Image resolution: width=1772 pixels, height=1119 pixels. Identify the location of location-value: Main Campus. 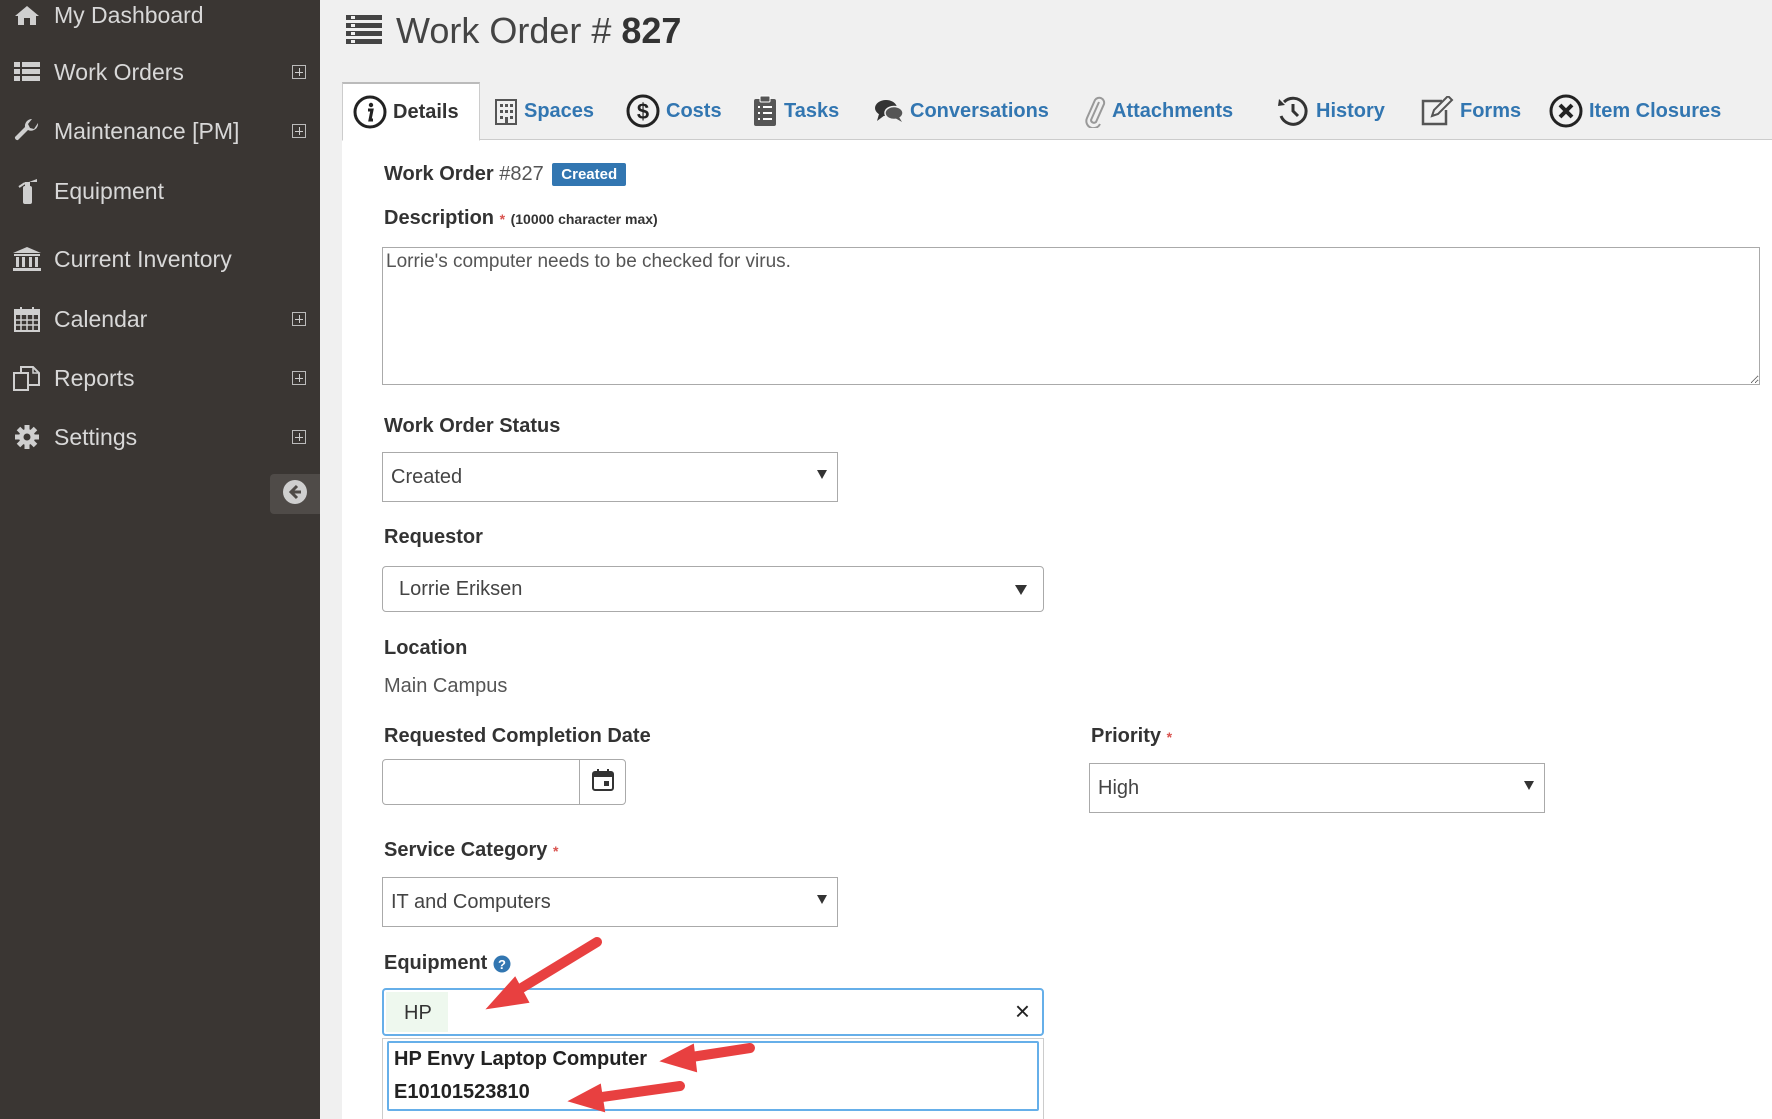
(446, 686).